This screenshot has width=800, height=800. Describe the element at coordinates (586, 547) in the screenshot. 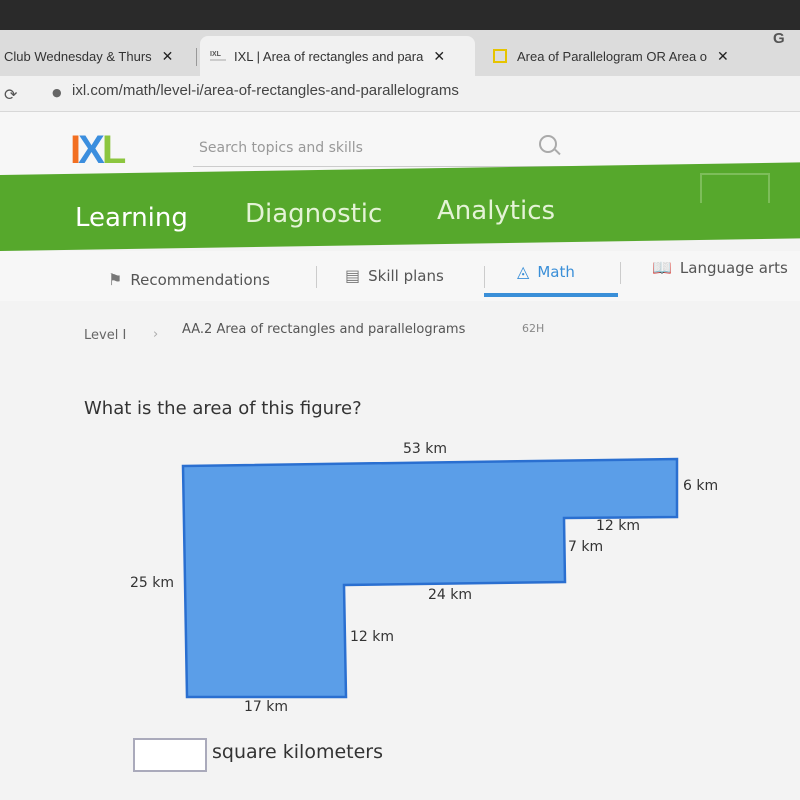

I see `label-step-vertical: 7 km` at that location.